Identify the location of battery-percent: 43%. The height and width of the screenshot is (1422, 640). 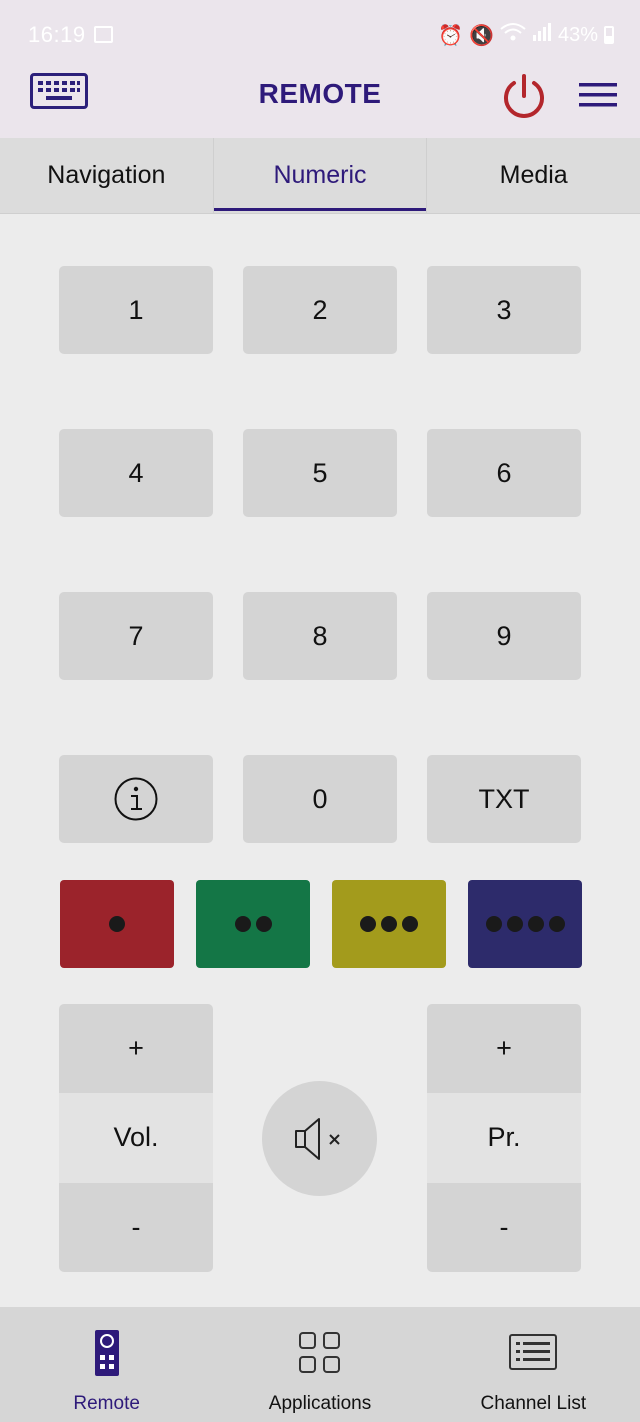
(577, 34).